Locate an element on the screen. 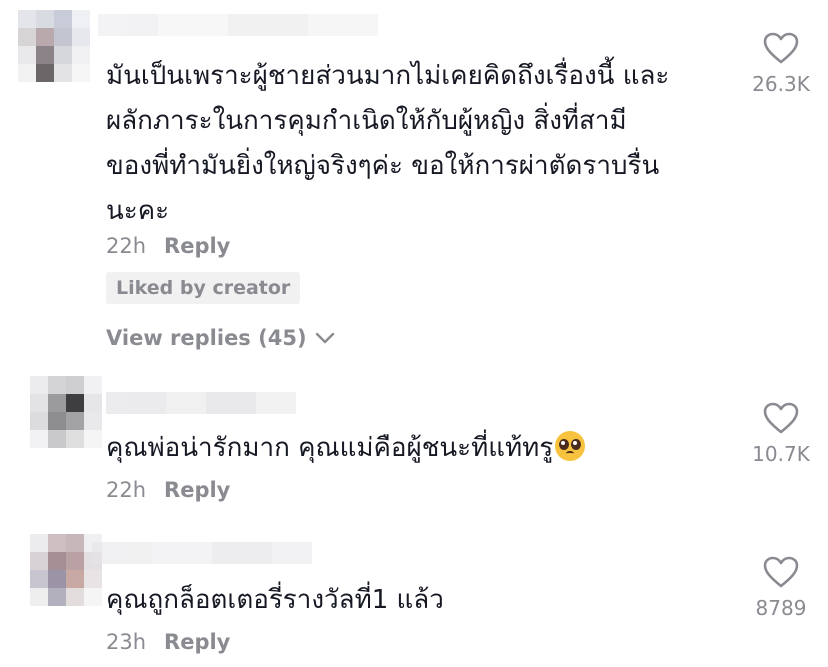 Image resolution: width=828 pixels, height=667 pixels. like-count: 8789 is located at coordinates (781, 608).